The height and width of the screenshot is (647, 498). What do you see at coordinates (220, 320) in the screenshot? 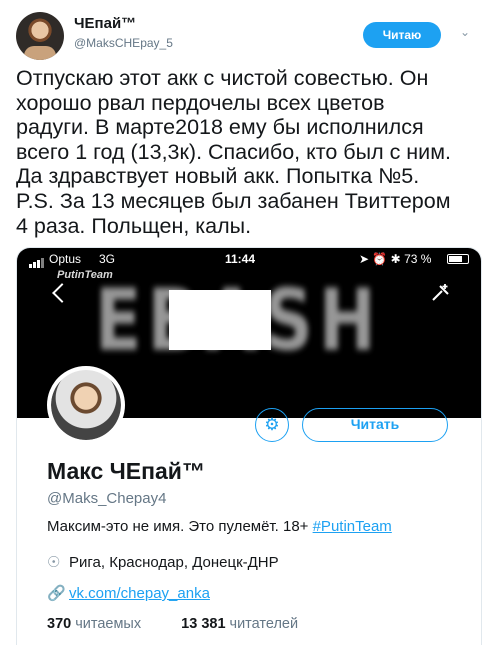
I see `censor-box` at bounding box center [220, 320].